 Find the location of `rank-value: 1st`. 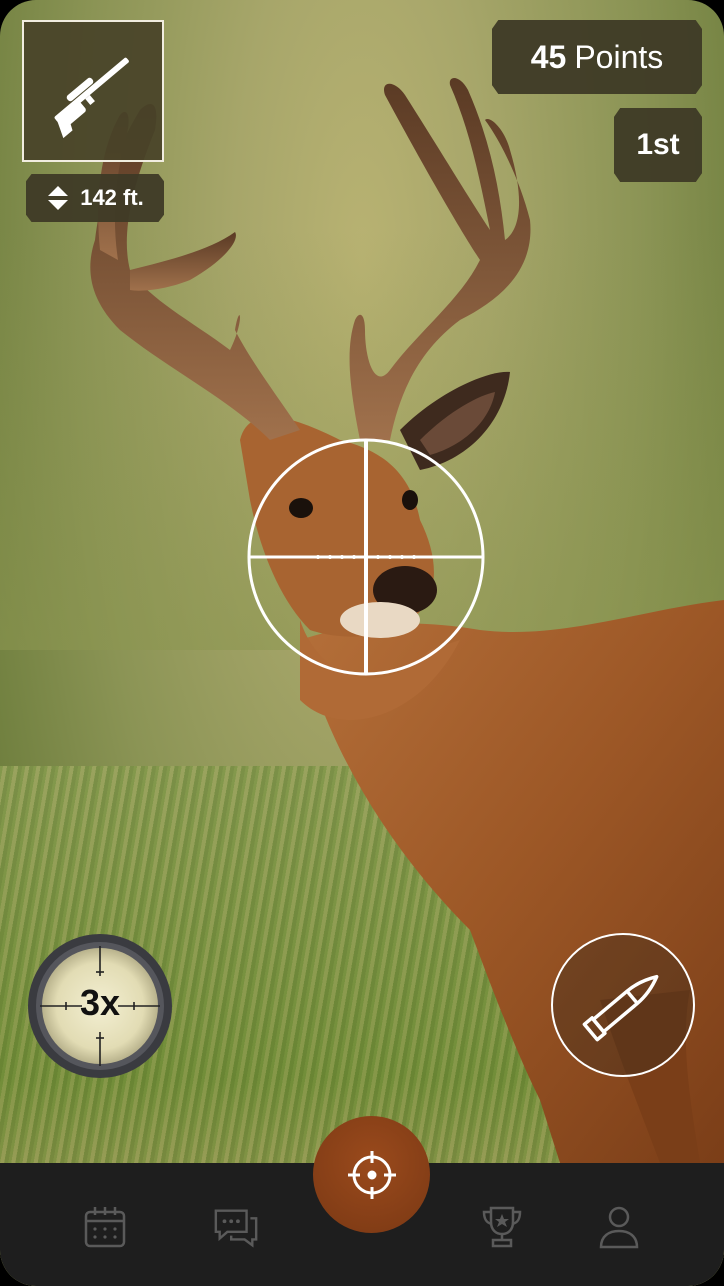

rank-value: 1st is located at coordinates (658, 144).